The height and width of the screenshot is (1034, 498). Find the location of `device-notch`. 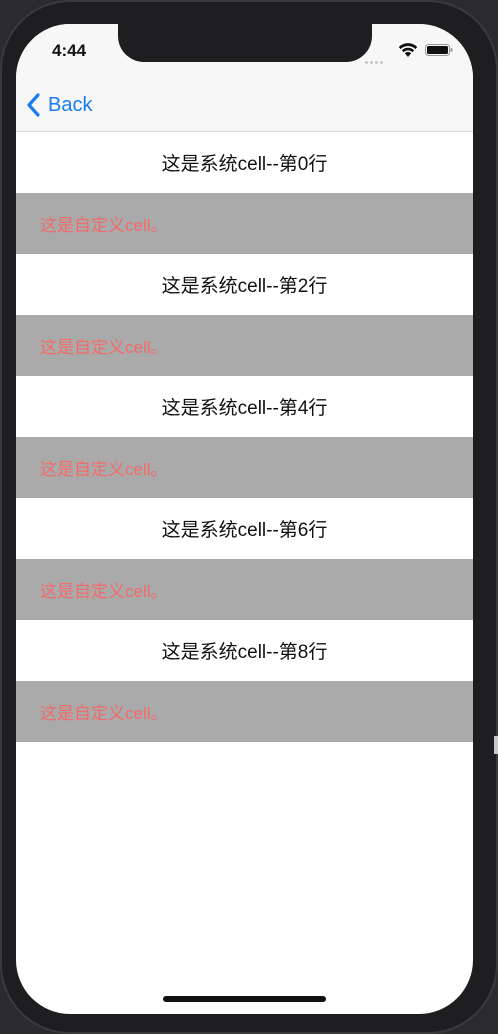

device-notch is located at coordinates (245, 43).